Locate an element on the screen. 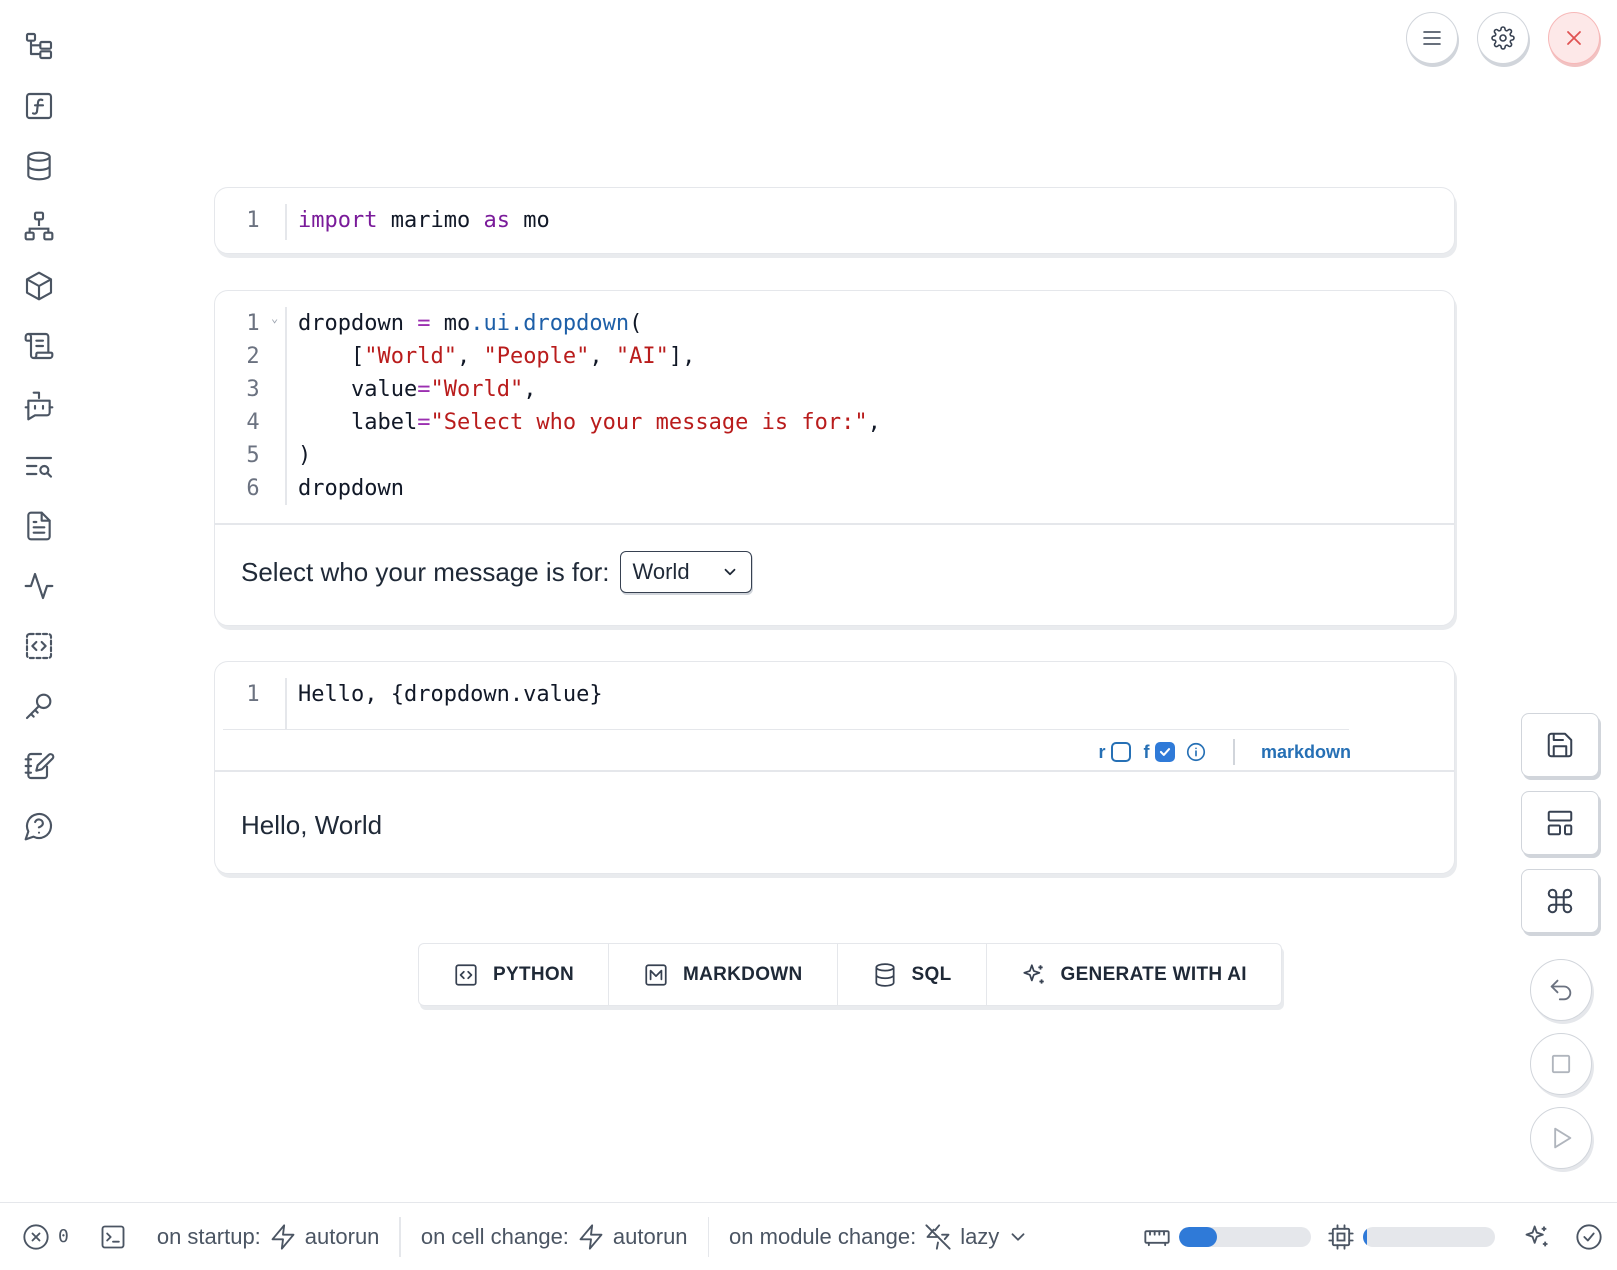 The width and height of the screenshot is (1617, 1270). ai-assistant-bot-icon is located at coordinates (39, 406).